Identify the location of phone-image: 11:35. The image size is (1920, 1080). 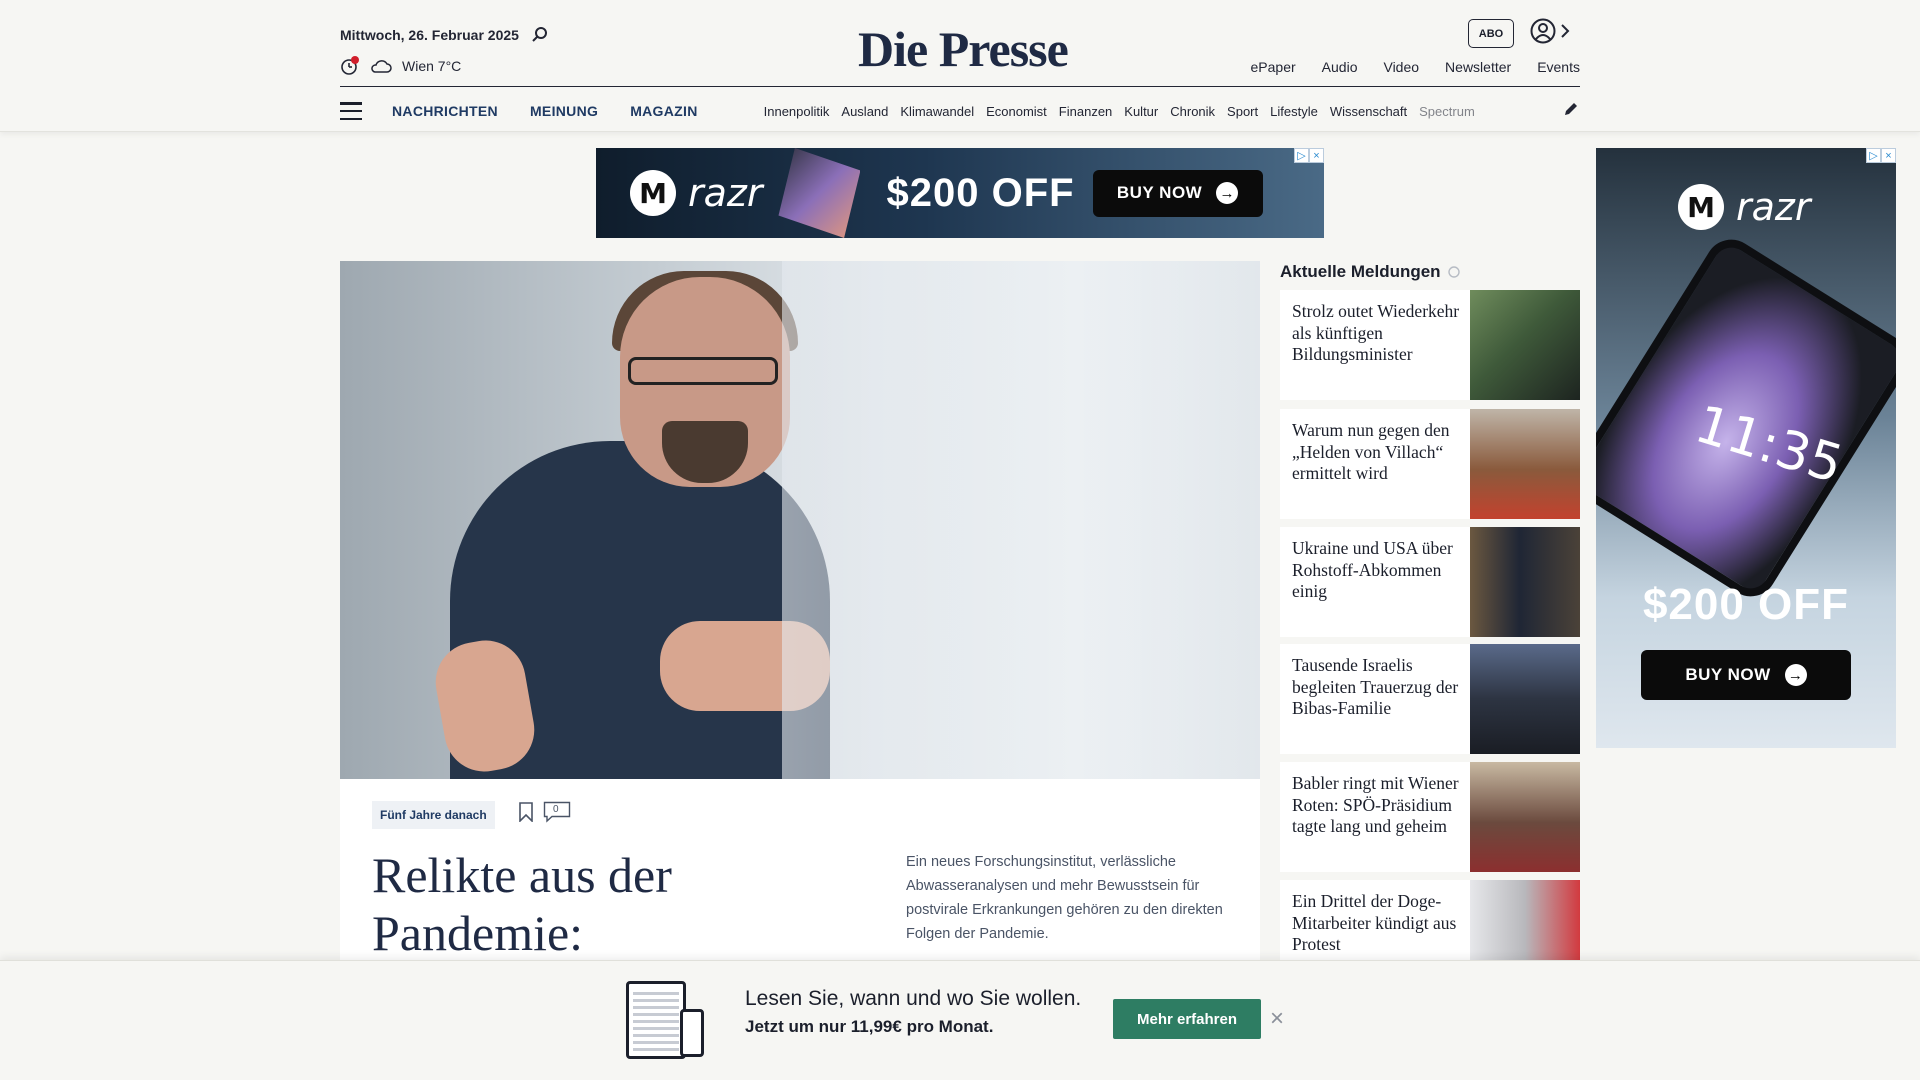
(1746, 418).